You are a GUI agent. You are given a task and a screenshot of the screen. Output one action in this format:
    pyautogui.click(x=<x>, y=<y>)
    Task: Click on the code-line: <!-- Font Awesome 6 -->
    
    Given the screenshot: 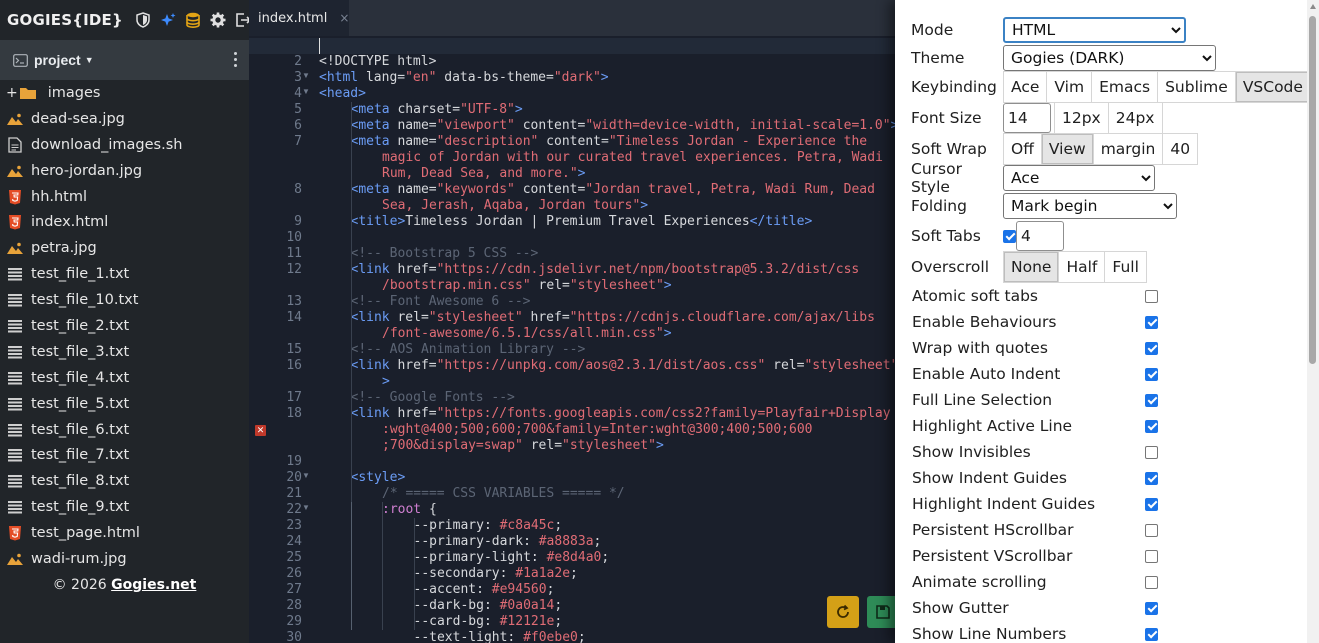 What is the action you would take?
    pyautogui.click(x=572, y=302)
    